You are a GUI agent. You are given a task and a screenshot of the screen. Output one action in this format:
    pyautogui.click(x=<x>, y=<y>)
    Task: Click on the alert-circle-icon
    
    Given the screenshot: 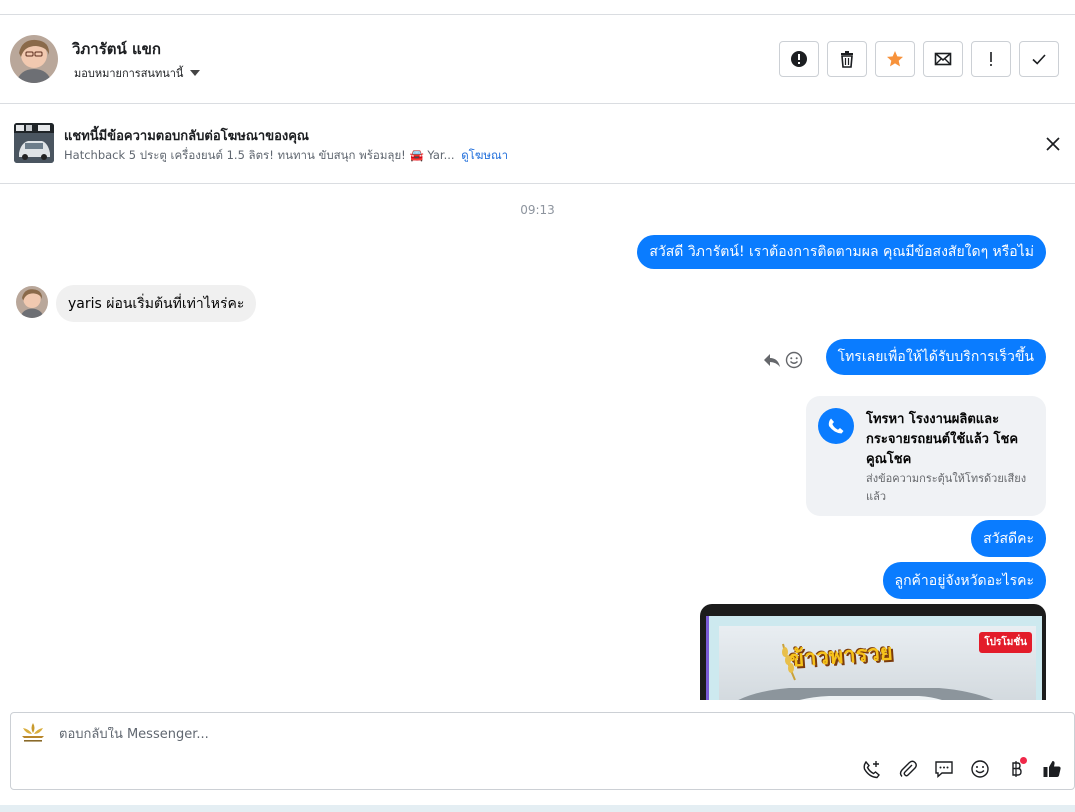 What is the action you would take?
    pyautogui.click(x=799, y=59)
    